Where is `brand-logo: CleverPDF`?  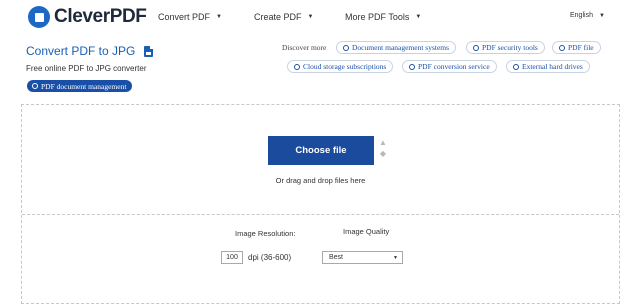 brand-logo: CleverPDF is located at coordinates (87, 17).